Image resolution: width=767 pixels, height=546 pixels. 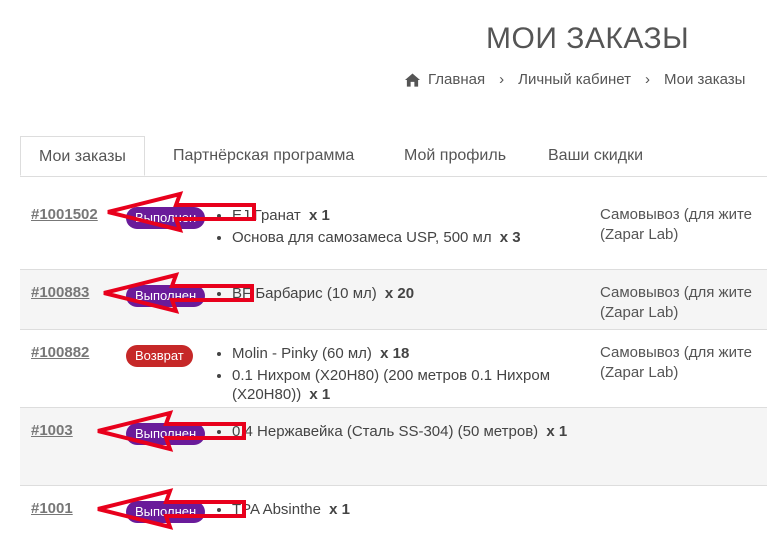 I want to click on item-name: BF Барбарис (10 мл), so click(x=304, y=293).